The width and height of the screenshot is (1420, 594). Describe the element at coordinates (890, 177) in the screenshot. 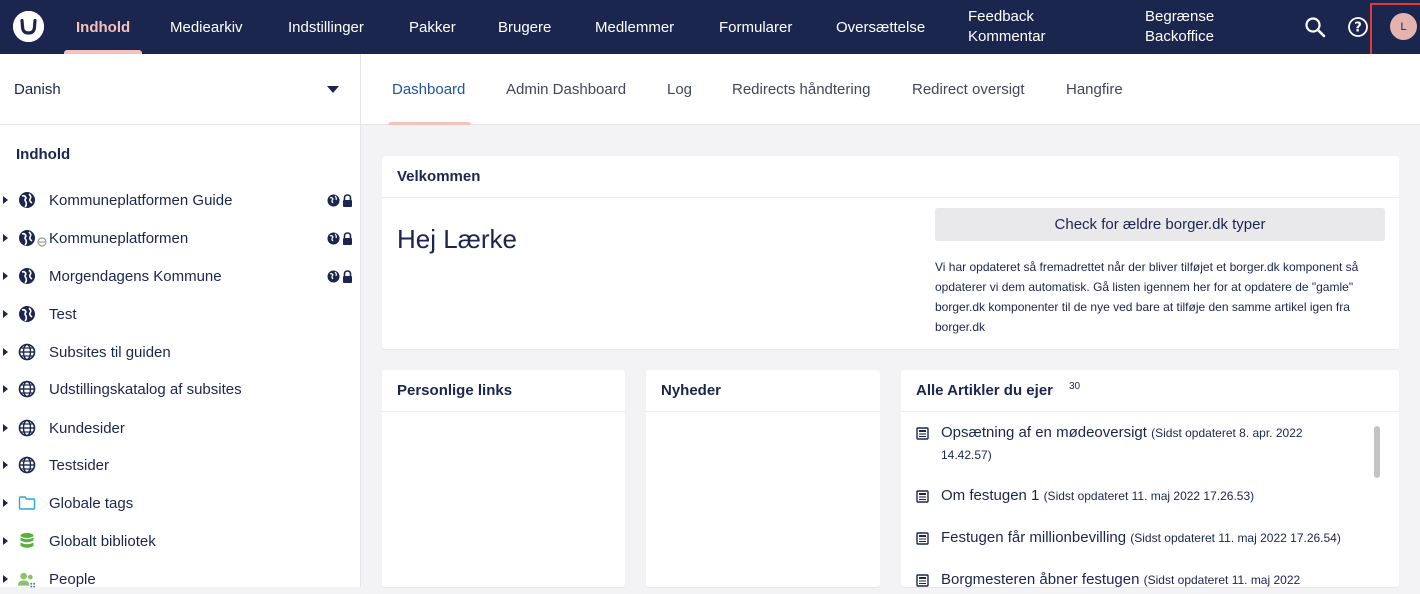

I see `welcome-card-title: Velkommen` at that location.